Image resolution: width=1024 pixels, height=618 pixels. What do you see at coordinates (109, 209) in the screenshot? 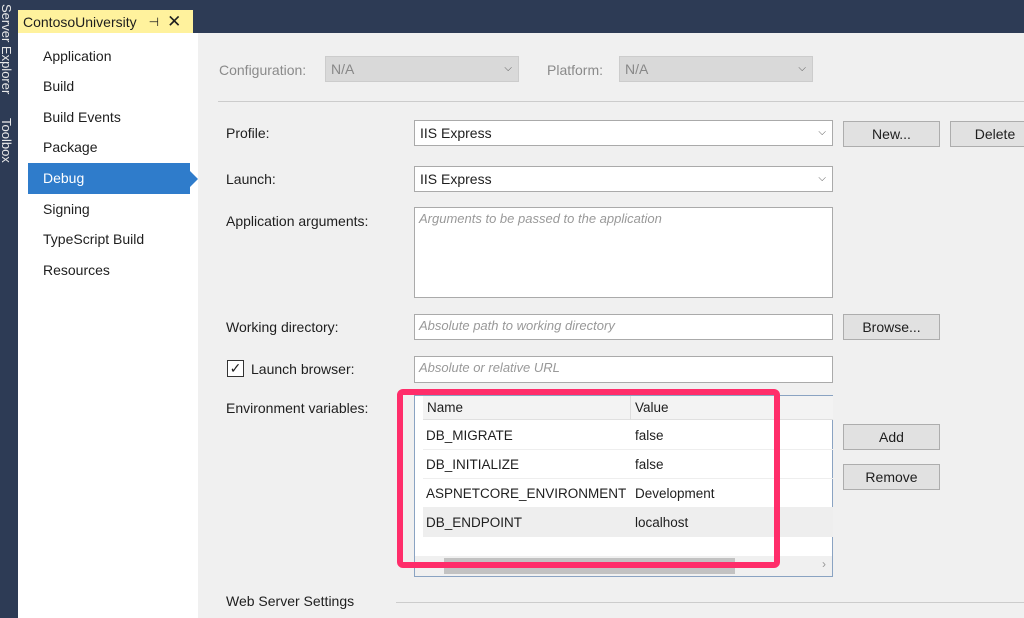
I see `sidebar-item-signing: Signing` at bounding box center [109, 209].